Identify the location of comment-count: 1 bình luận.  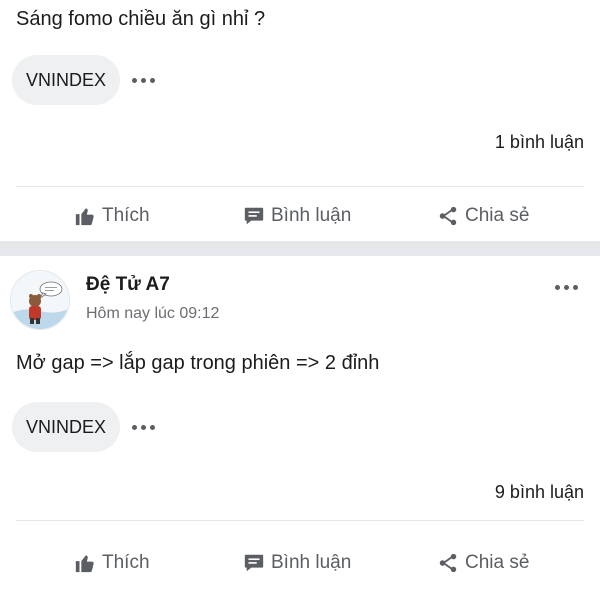
(539, 142).